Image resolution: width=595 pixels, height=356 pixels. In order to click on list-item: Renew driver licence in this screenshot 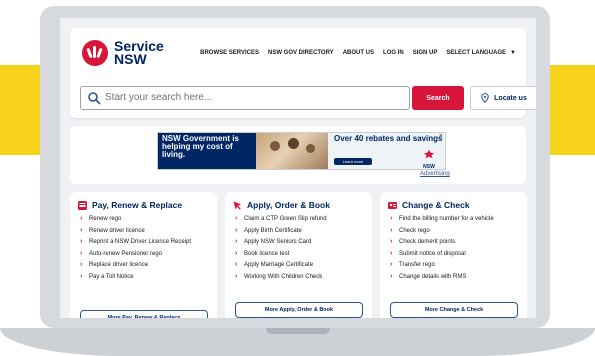, I will do `click(145, 231)`.